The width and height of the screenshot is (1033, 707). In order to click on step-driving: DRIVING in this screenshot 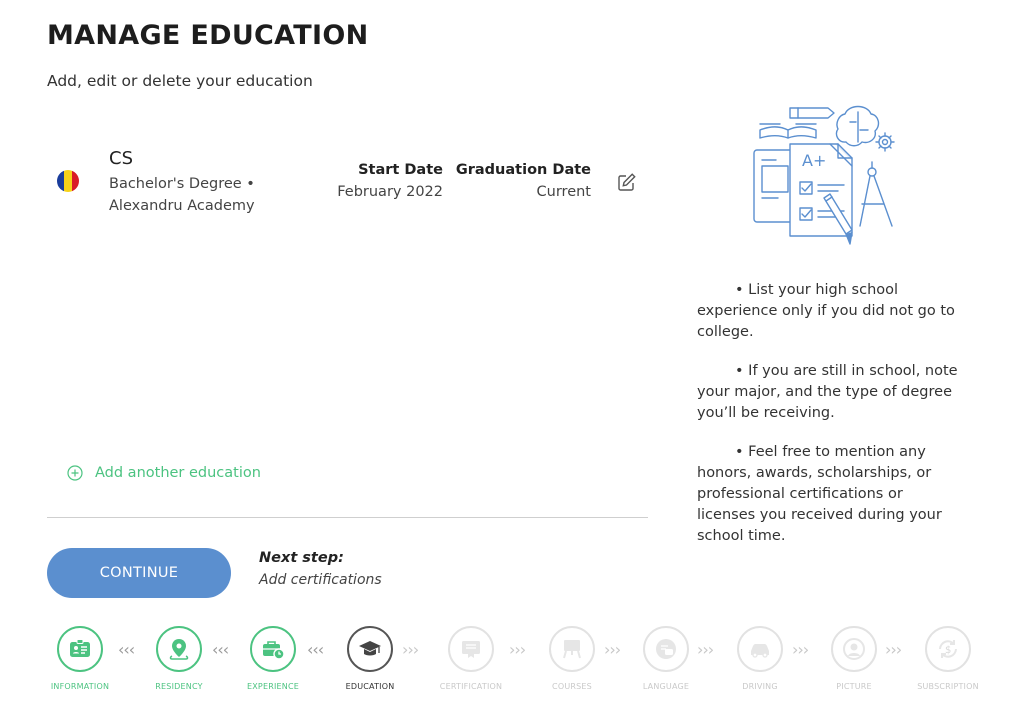, I will do `click(760, 658)`.